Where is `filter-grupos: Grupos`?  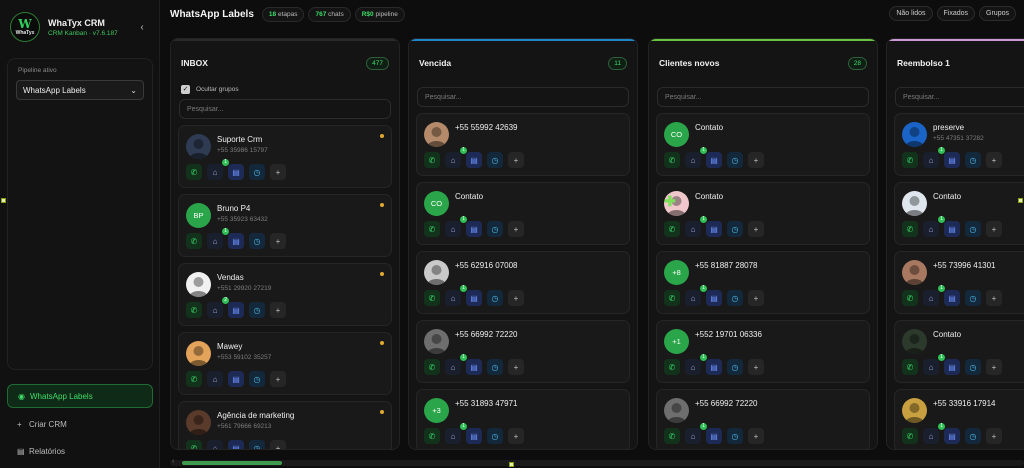
filter-grupos: Grupos is located at coordinates (997, 13).